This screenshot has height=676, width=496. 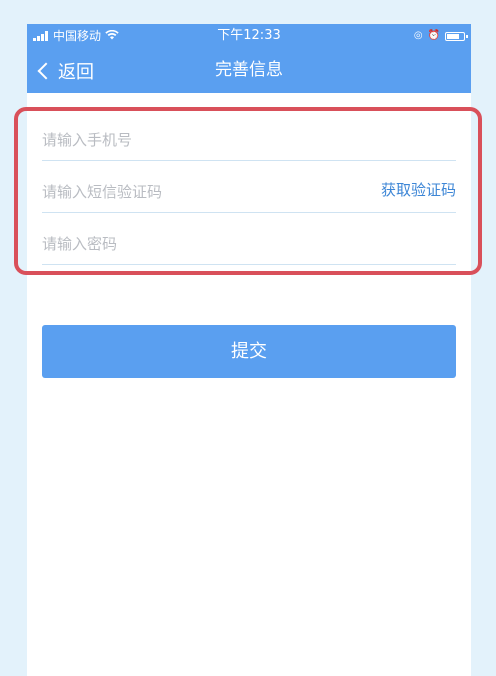 I want to click on get-code-button: 获取验证码, so click(x=418, y=189).